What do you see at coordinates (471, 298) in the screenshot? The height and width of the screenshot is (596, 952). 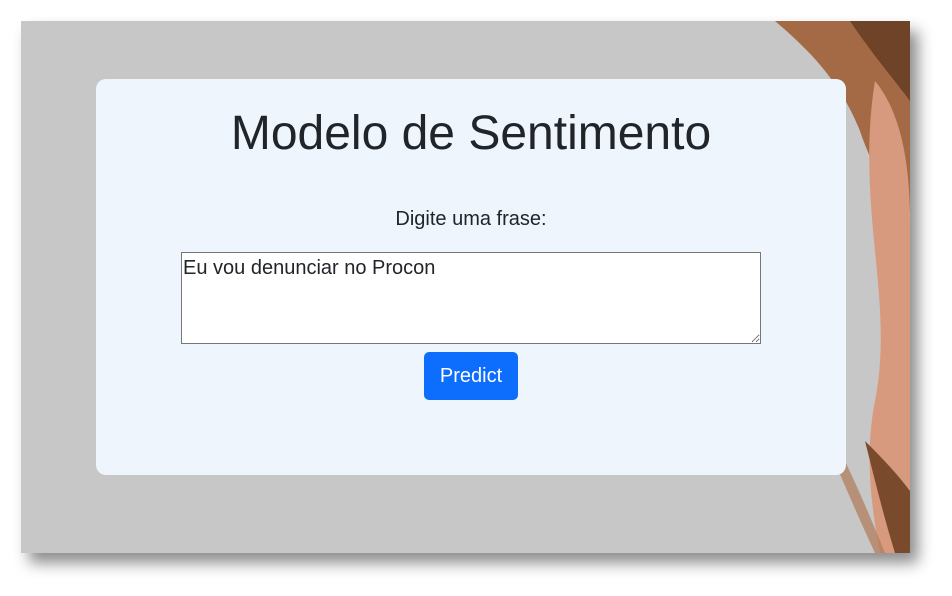 I see `sentence-input` at bounding box center [471, 298].